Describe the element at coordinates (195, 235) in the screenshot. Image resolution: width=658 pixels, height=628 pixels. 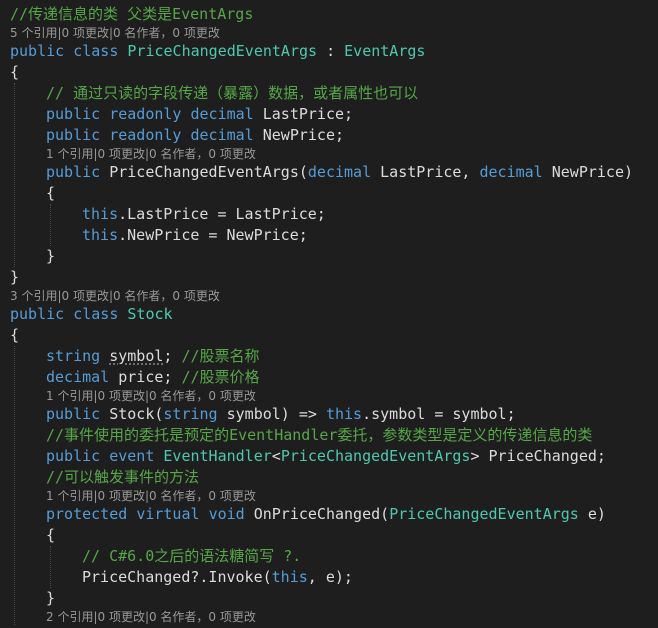
I see `code-line: this.NewPrice = NewPrice;` at that location.